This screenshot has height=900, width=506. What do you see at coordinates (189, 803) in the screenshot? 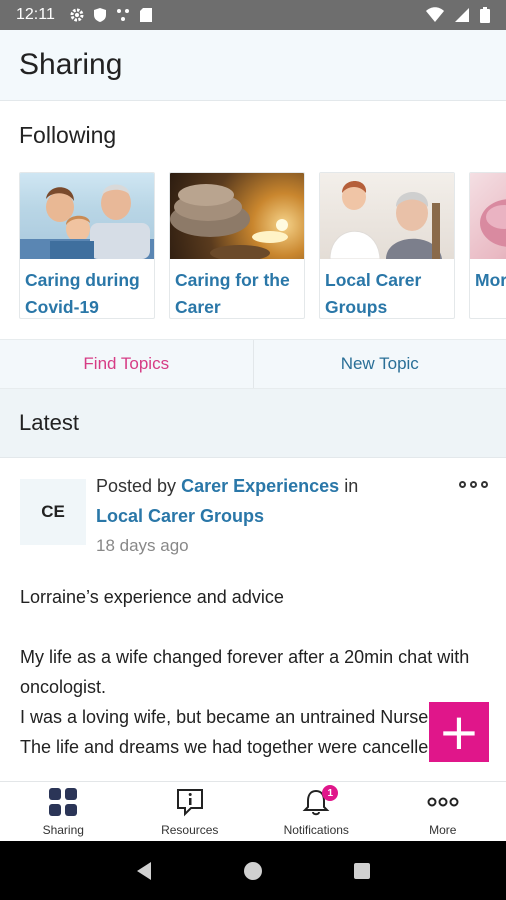
I see `info-icon` at bounding box center [189, 803].